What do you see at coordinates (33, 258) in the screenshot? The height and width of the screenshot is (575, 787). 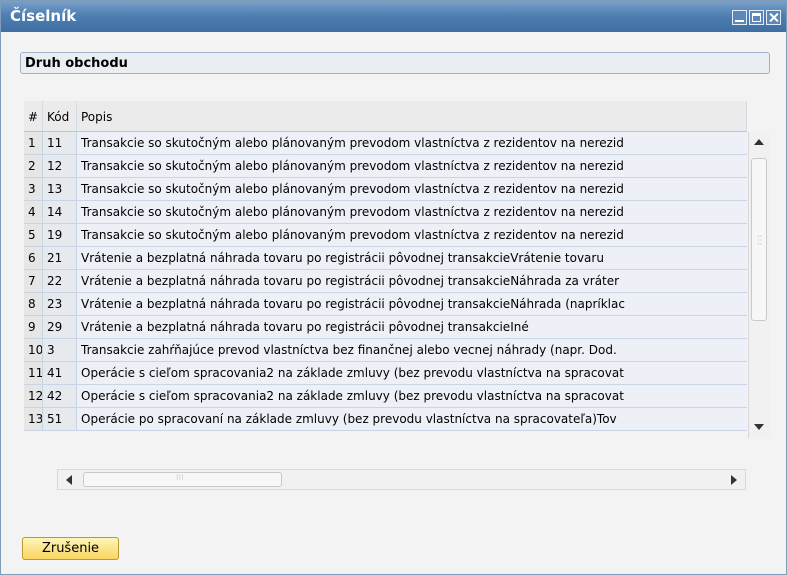 I see `row-number: 6` at bounding box center [33, 258].